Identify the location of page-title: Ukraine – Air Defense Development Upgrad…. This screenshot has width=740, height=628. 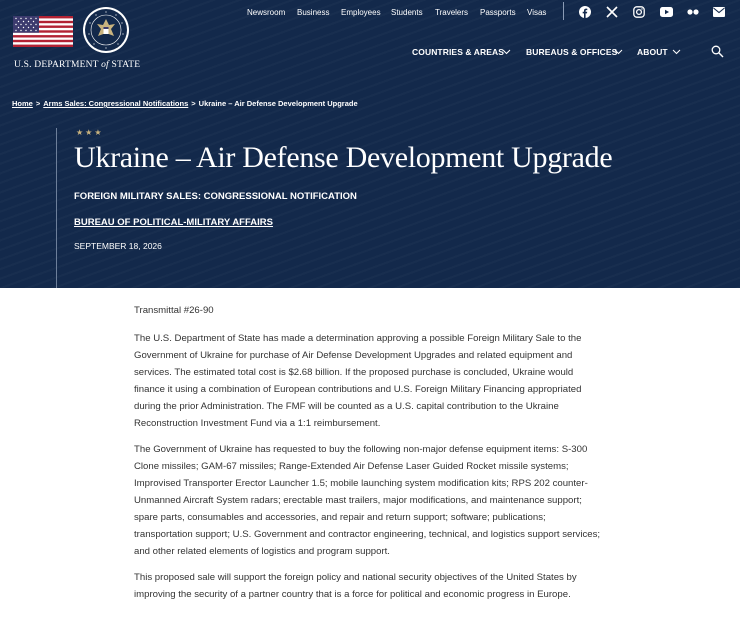
(343, 157).